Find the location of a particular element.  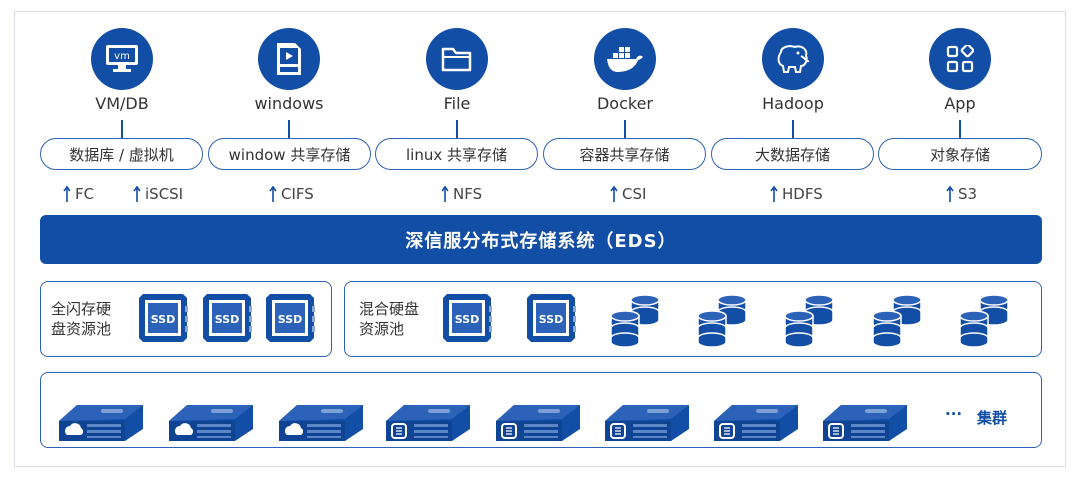

app-grid-icon is located at coordinates (960, 59).